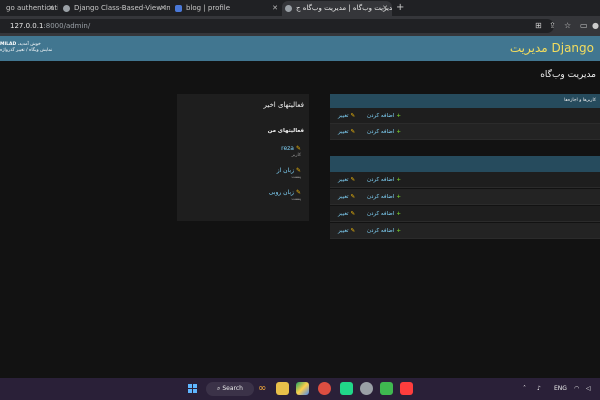 The width and height of the screenshot is (600, 400). What do you see at coordinates (29, 8) in the screenshot?
I see `tab-go-authentication: go authentication ✕` at bounding box center [29, 8].